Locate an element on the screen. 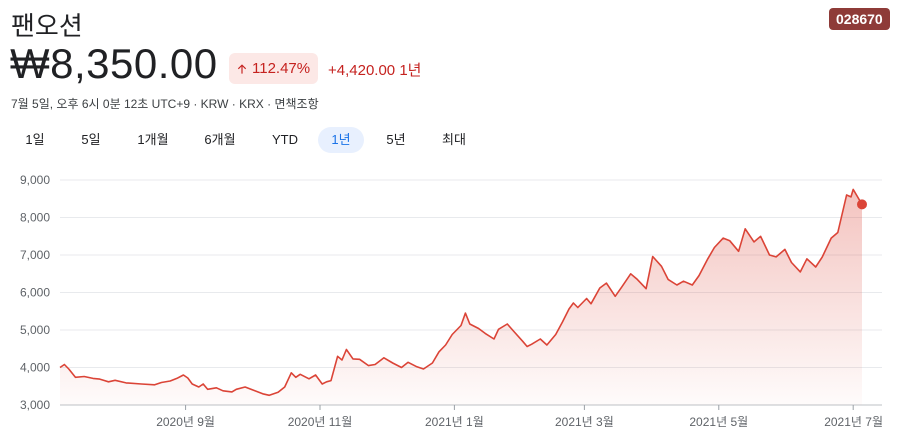 This screenshot has height=444, width=897. percent-change-badge: 112.47% is located at coordinates (274, 68).